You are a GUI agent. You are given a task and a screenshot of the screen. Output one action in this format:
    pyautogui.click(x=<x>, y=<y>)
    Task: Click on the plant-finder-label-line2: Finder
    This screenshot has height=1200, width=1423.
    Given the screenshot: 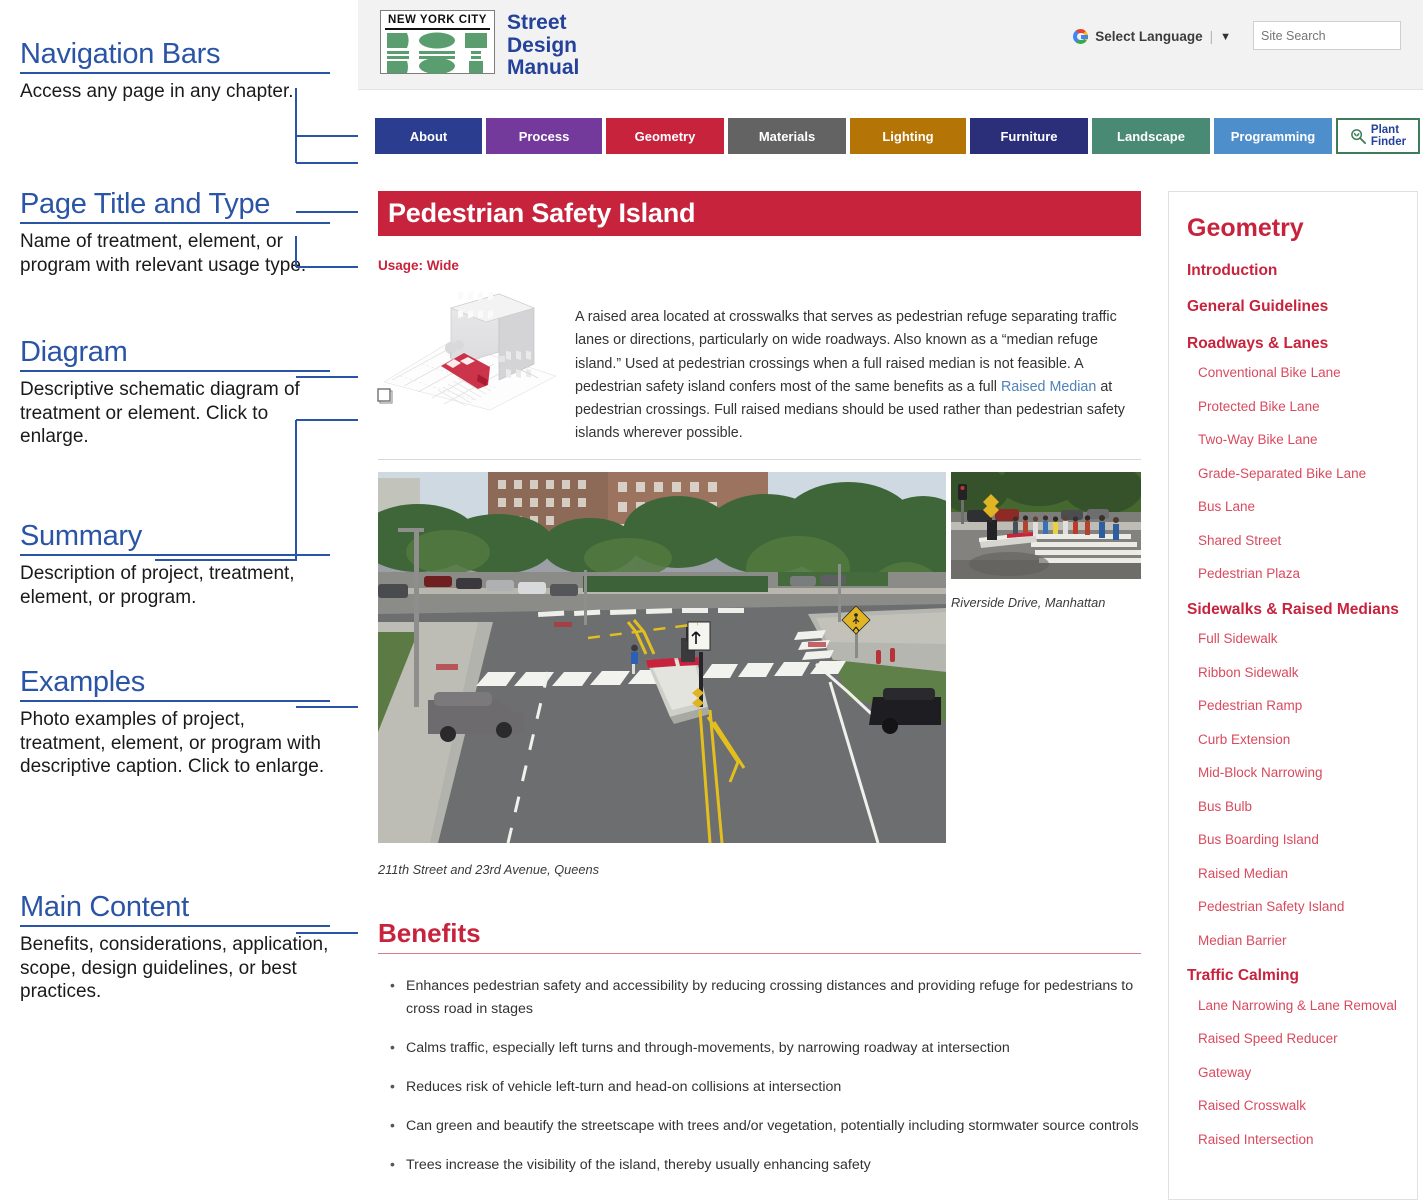 What is the action you would take?
    pyautogui.click(x=1388, y=142)
    